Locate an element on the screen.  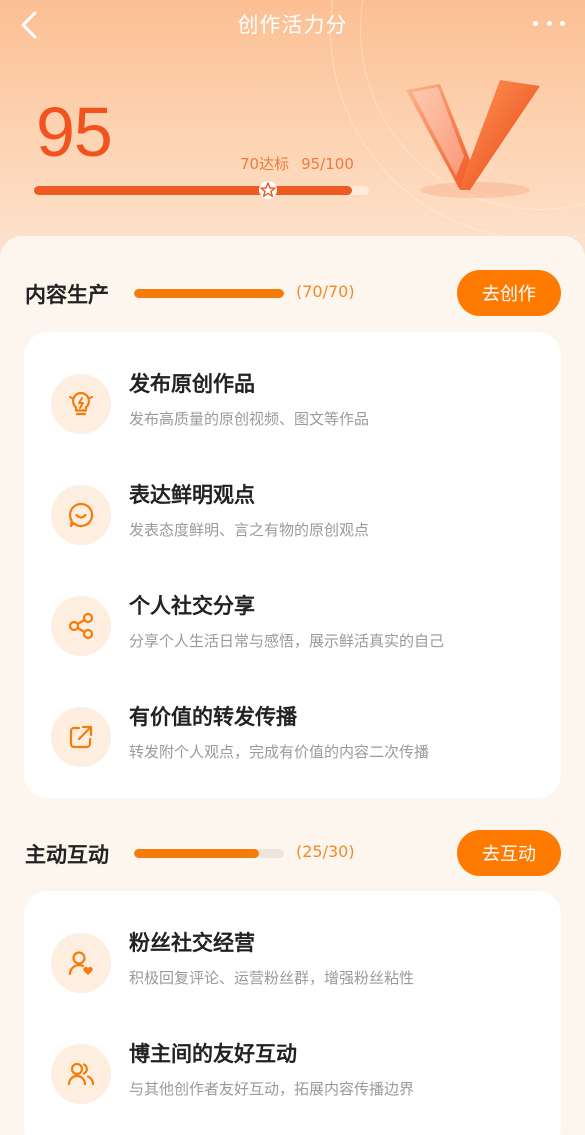
item-description: 分享个人生活日常与感悟，展示鲜活真实的自己 is located at coordinates (287, 641).